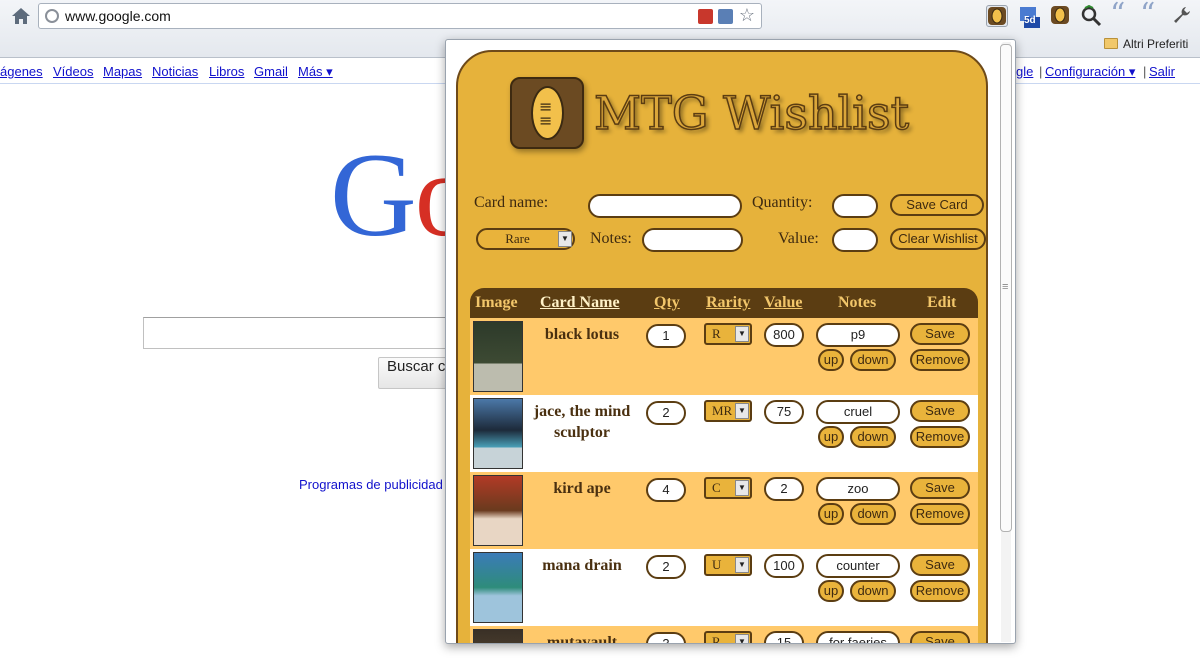 The image size is (1200, 670). What do you see at coordinates (692, 240) in the screenshot?
I see `notes-input` at bounding box center [692, 240].